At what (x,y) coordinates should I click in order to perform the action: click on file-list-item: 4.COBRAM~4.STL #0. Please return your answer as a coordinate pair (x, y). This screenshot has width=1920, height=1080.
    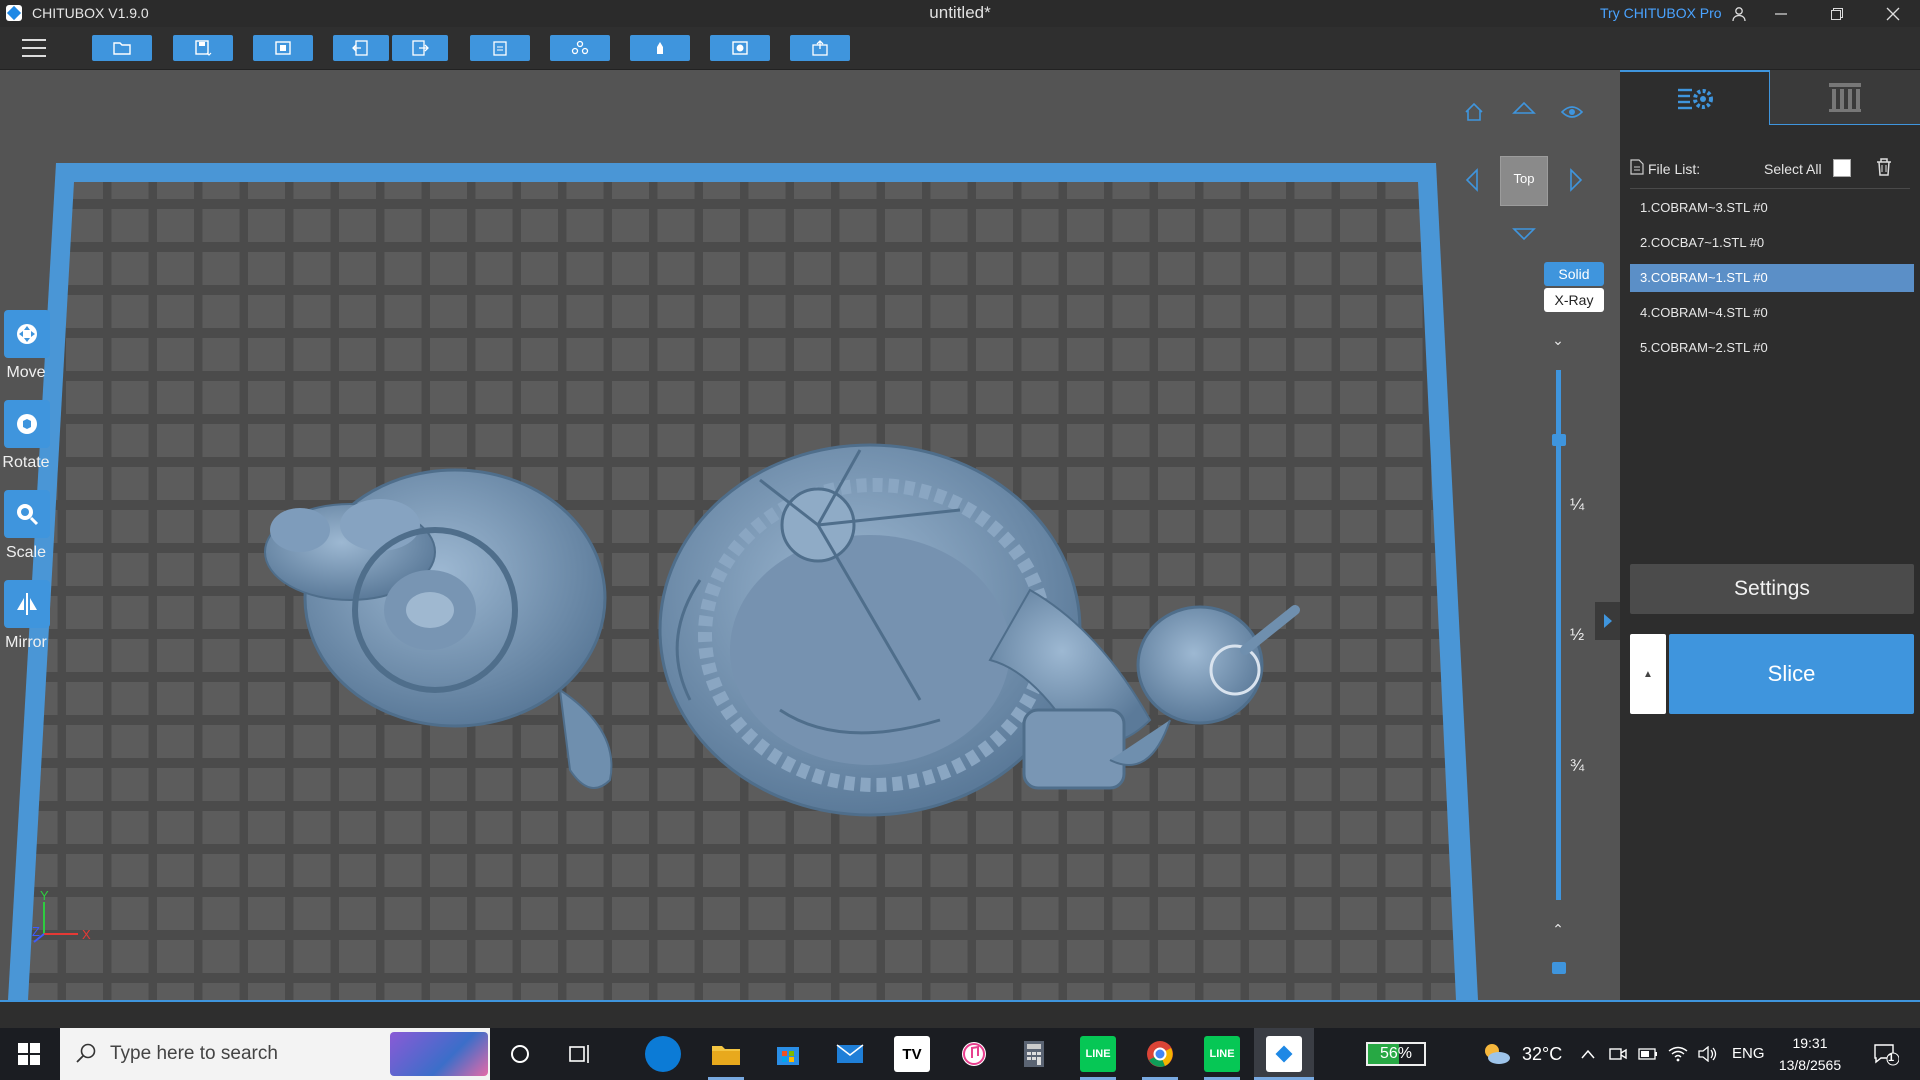
    Looking at the image, I should click on (1772, 313).